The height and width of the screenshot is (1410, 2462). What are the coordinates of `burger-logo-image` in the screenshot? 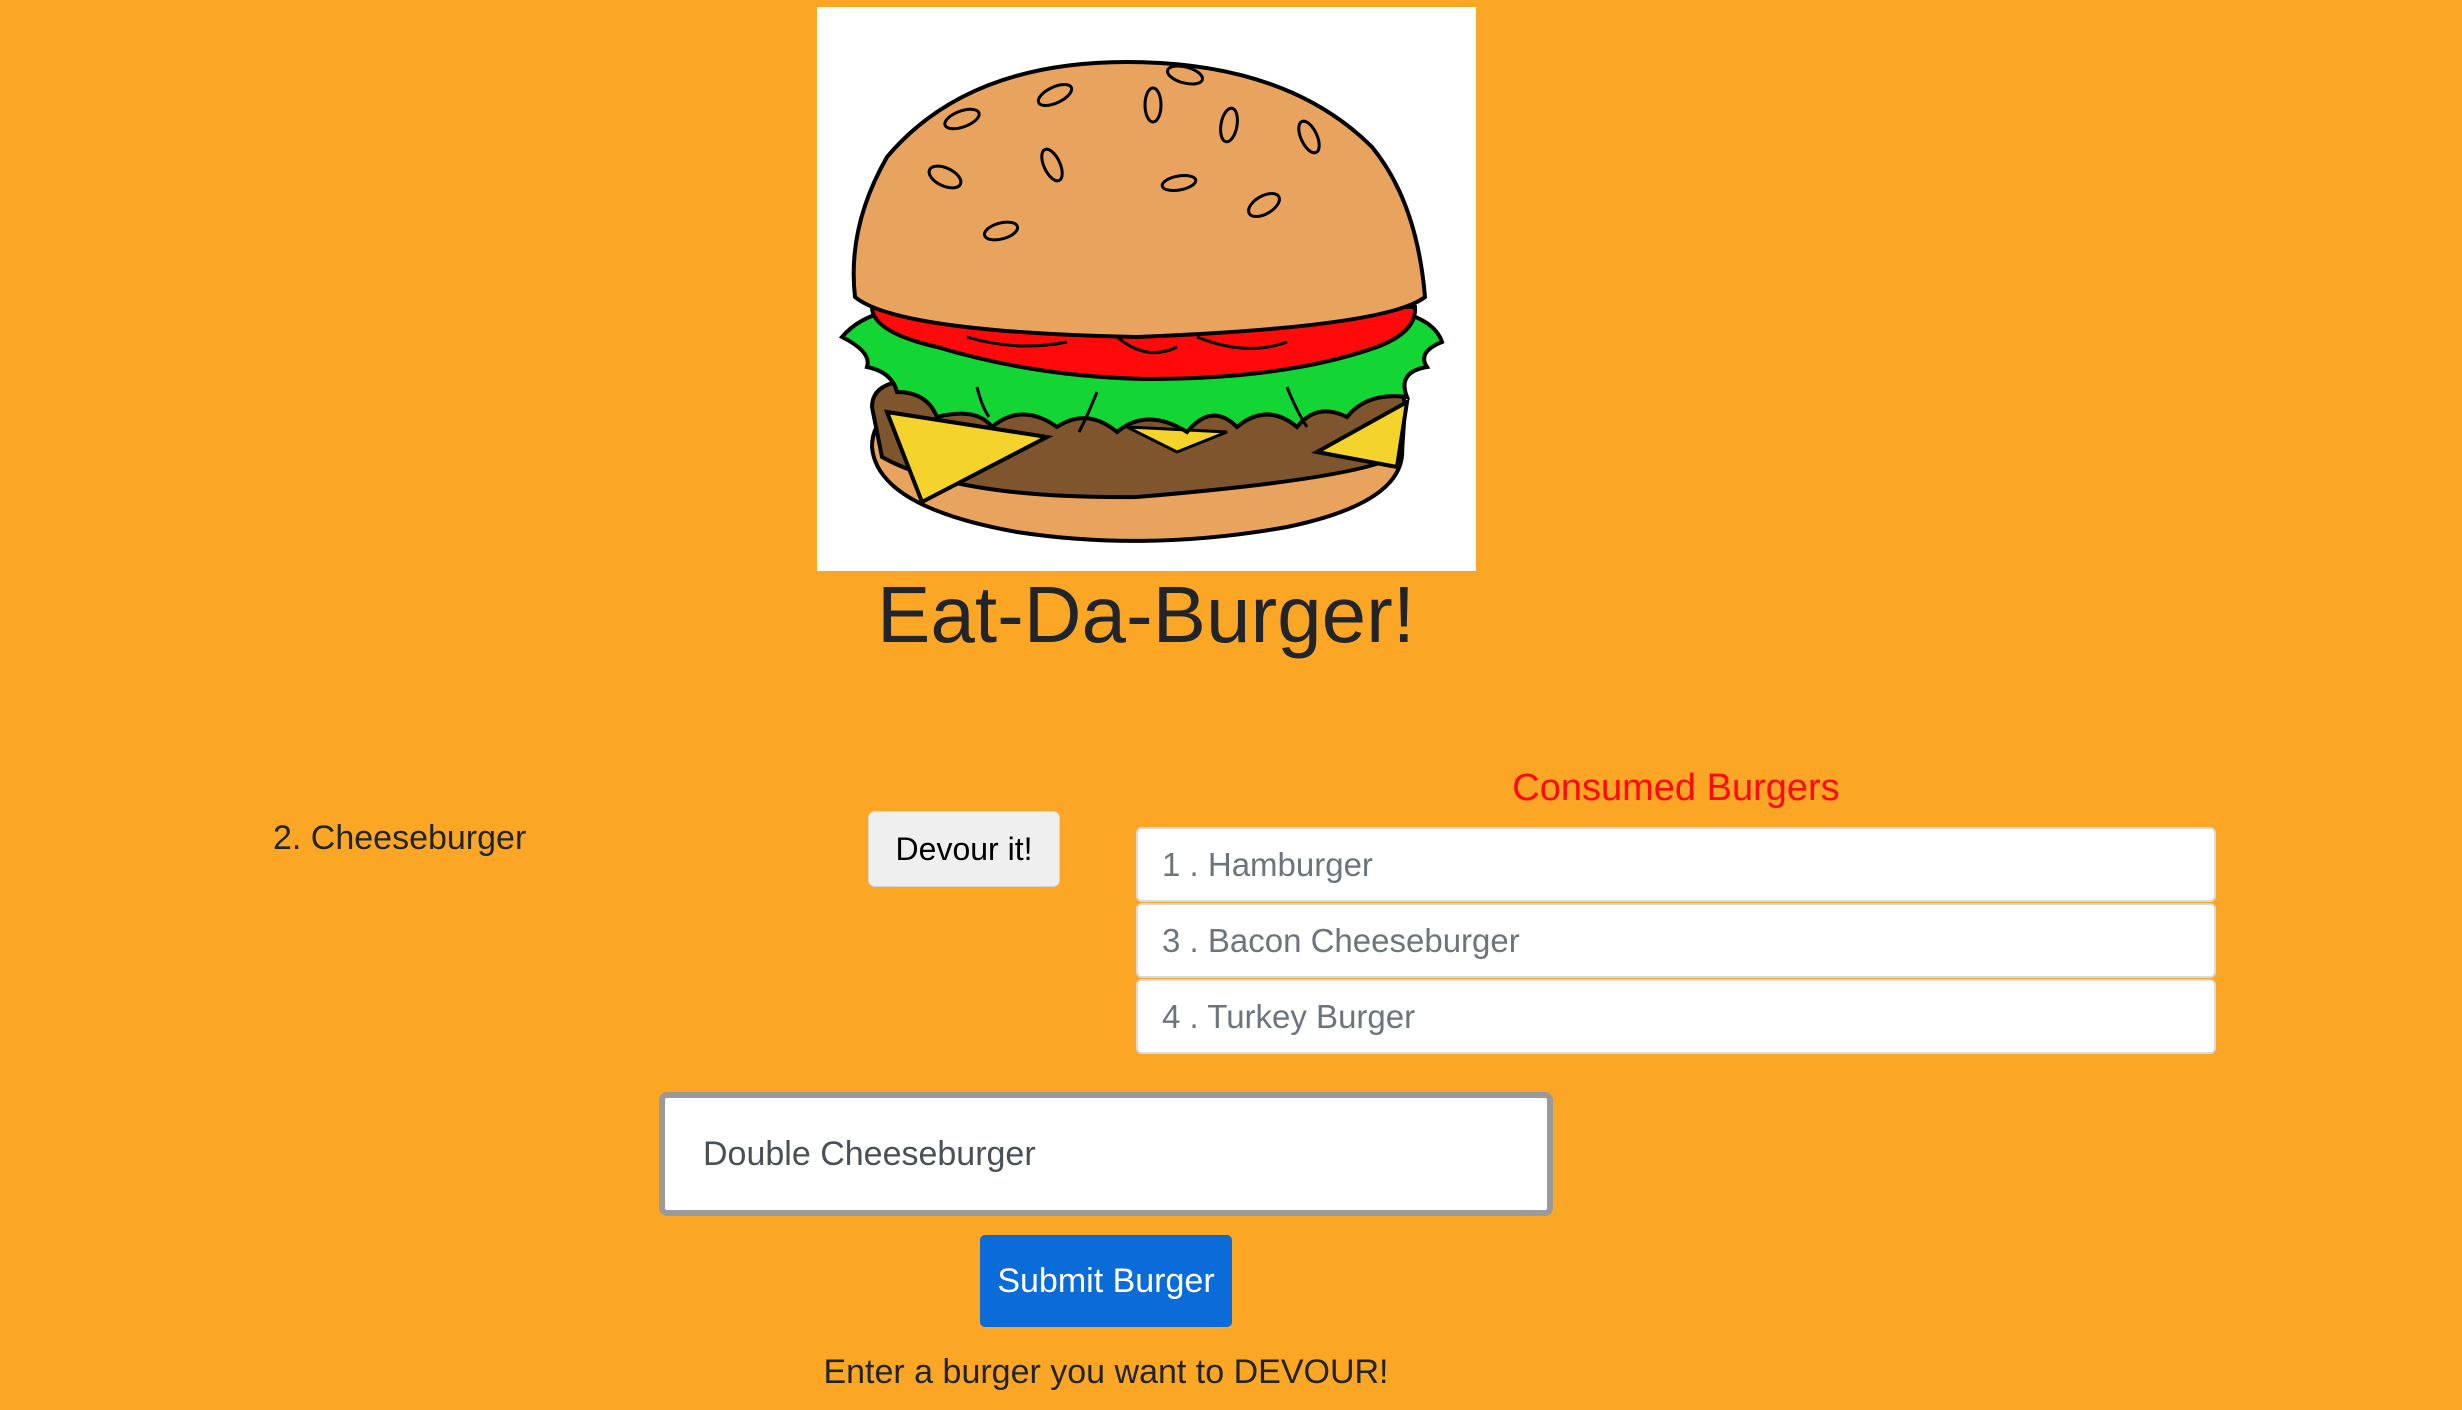 It's located at (1146, 289).